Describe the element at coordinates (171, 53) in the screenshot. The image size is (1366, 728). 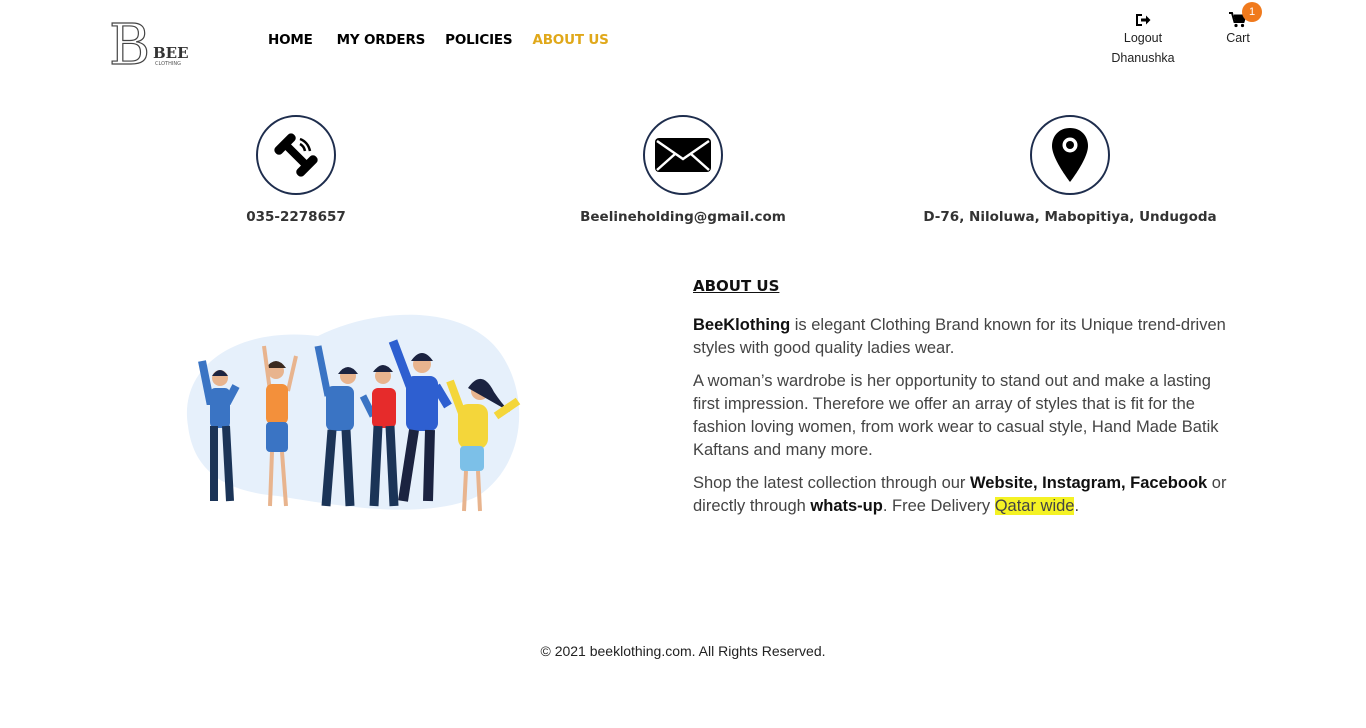
I see `logo-text: BEE` at that location.